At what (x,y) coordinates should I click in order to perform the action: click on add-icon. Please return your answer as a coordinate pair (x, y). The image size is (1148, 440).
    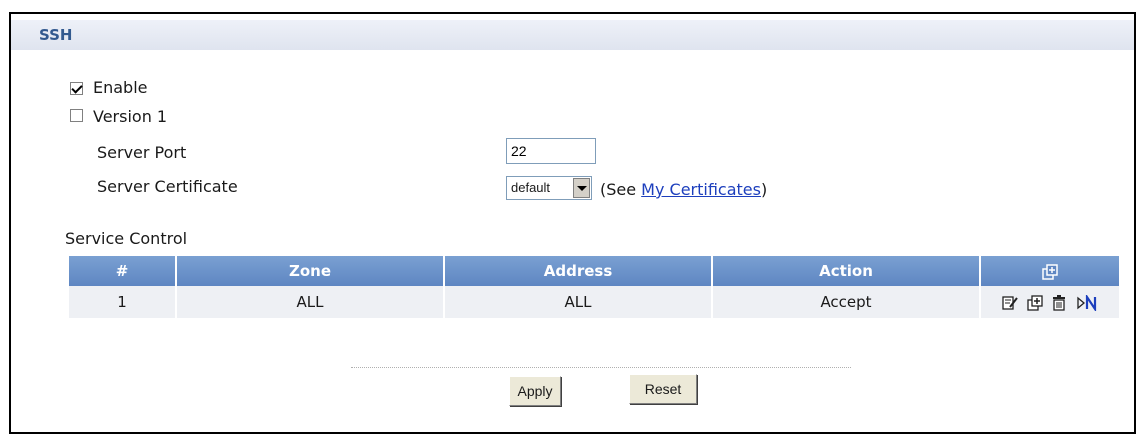
    Looking at the image, I should click on (1050, 271).